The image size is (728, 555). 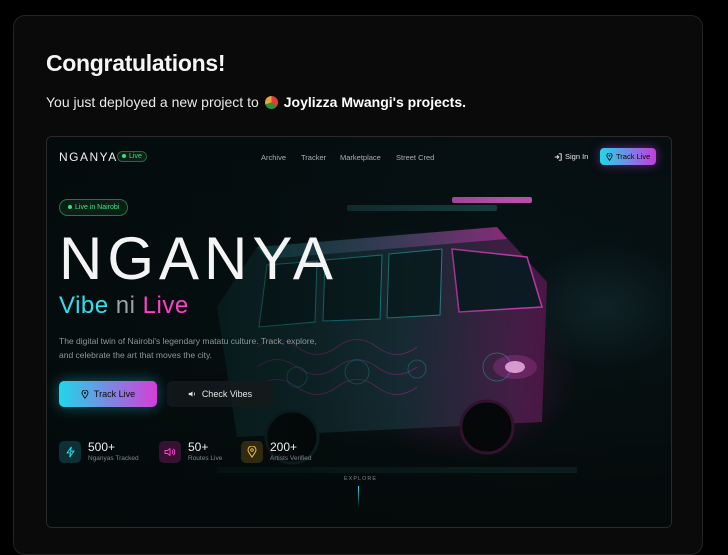 What do you see at coordinates (313, 157) in the screenshot?
I see `nav-link-tracker: Tracker` at bounding box center [313, 157].